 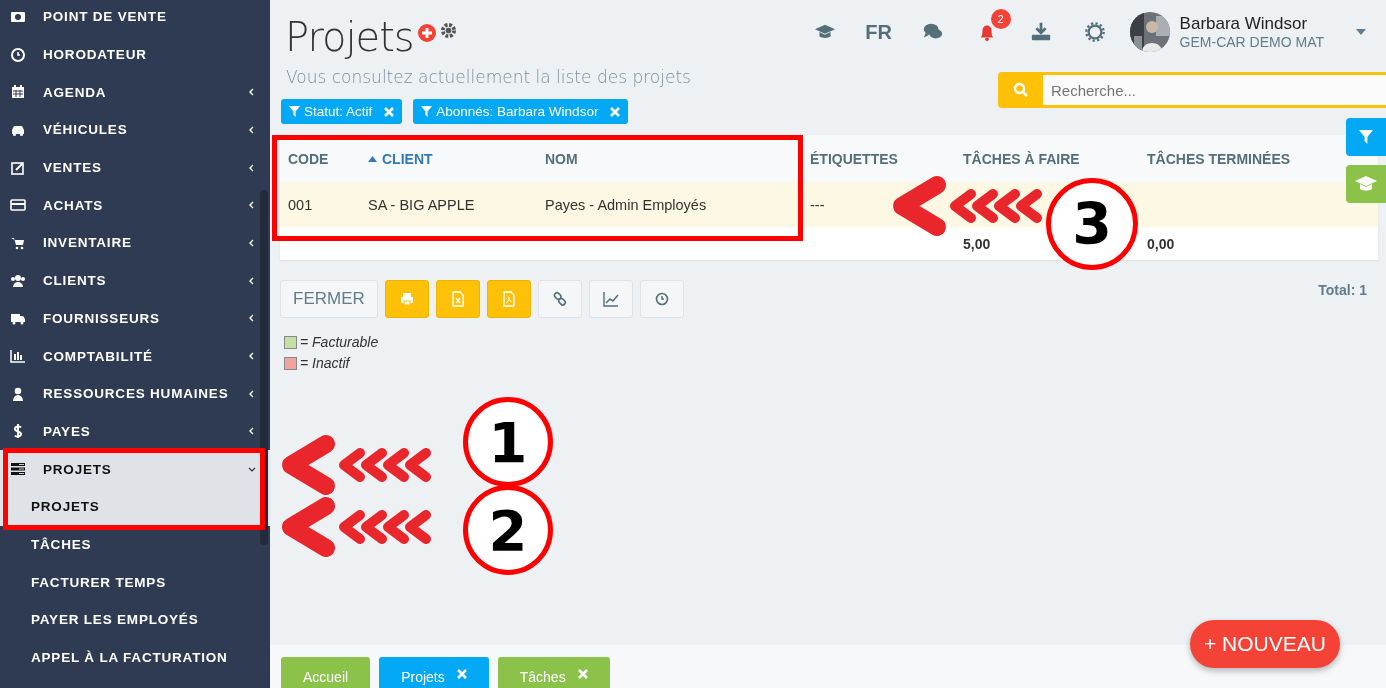 What do you see at coordinates (1342, 290) in the screenshot?
I see `total-count: Total: 1` at bounding box center [1342, 290].